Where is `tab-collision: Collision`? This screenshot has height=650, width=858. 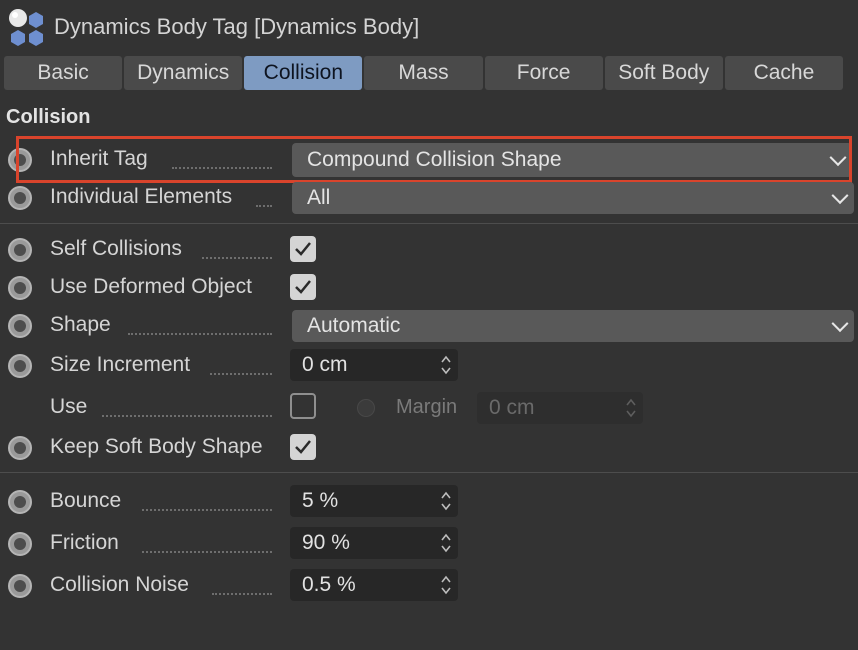 tab-collision: Collision is located at coordinates (303, 73).